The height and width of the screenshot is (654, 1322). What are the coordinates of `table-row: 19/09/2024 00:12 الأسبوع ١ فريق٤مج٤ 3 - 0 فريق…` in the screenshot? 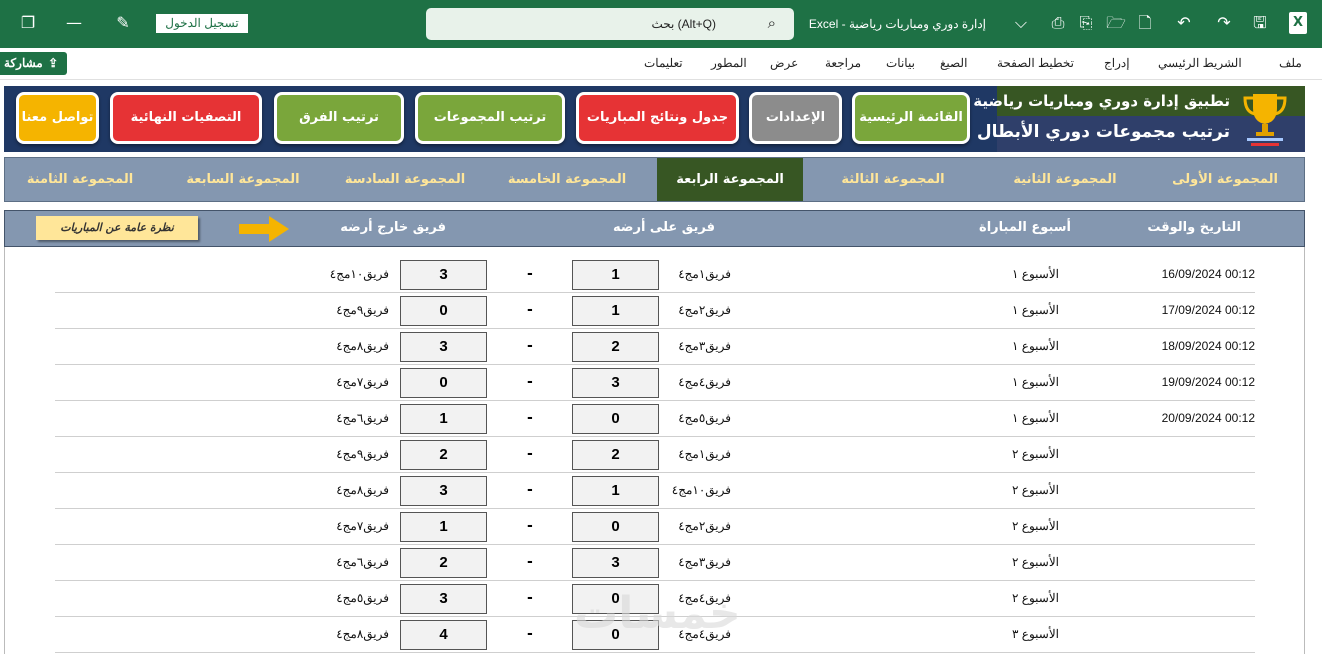 It's located at (655, 383).